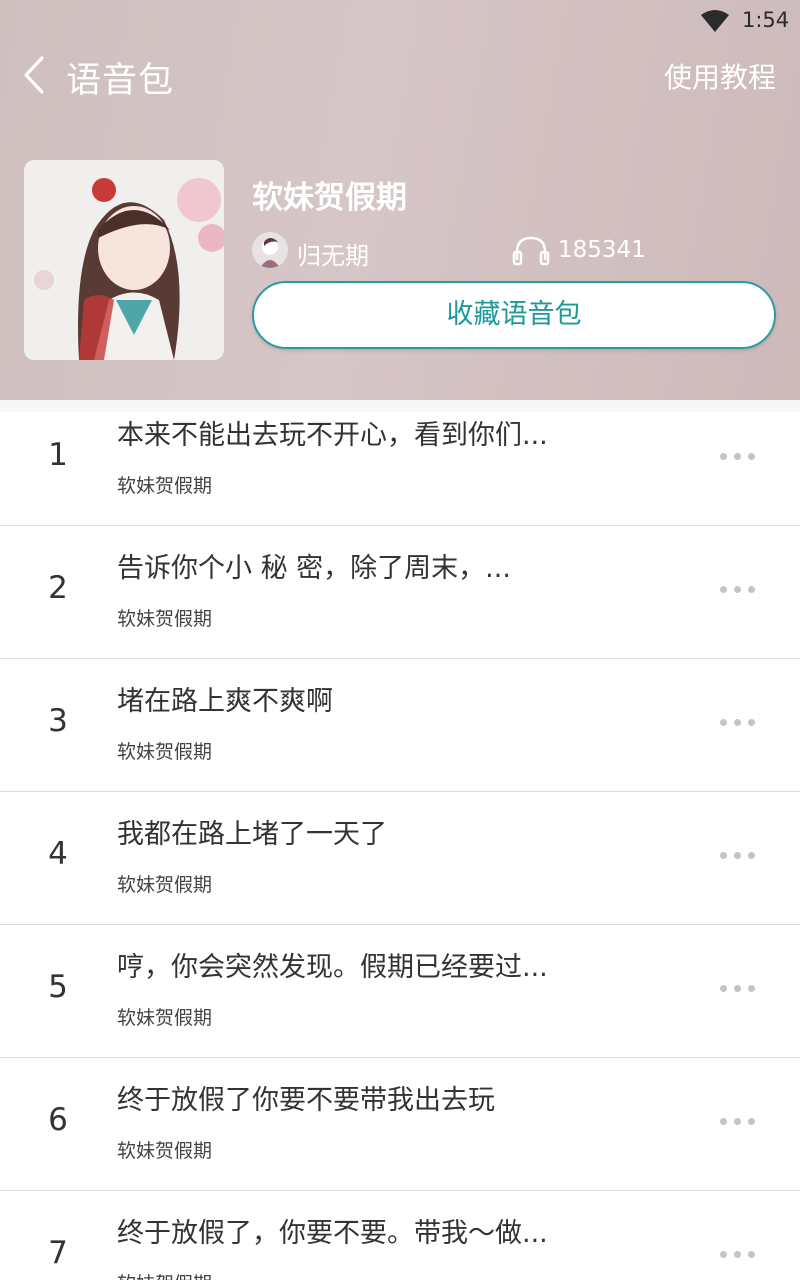  I want to click on item-index: 4, so click(58, 854).